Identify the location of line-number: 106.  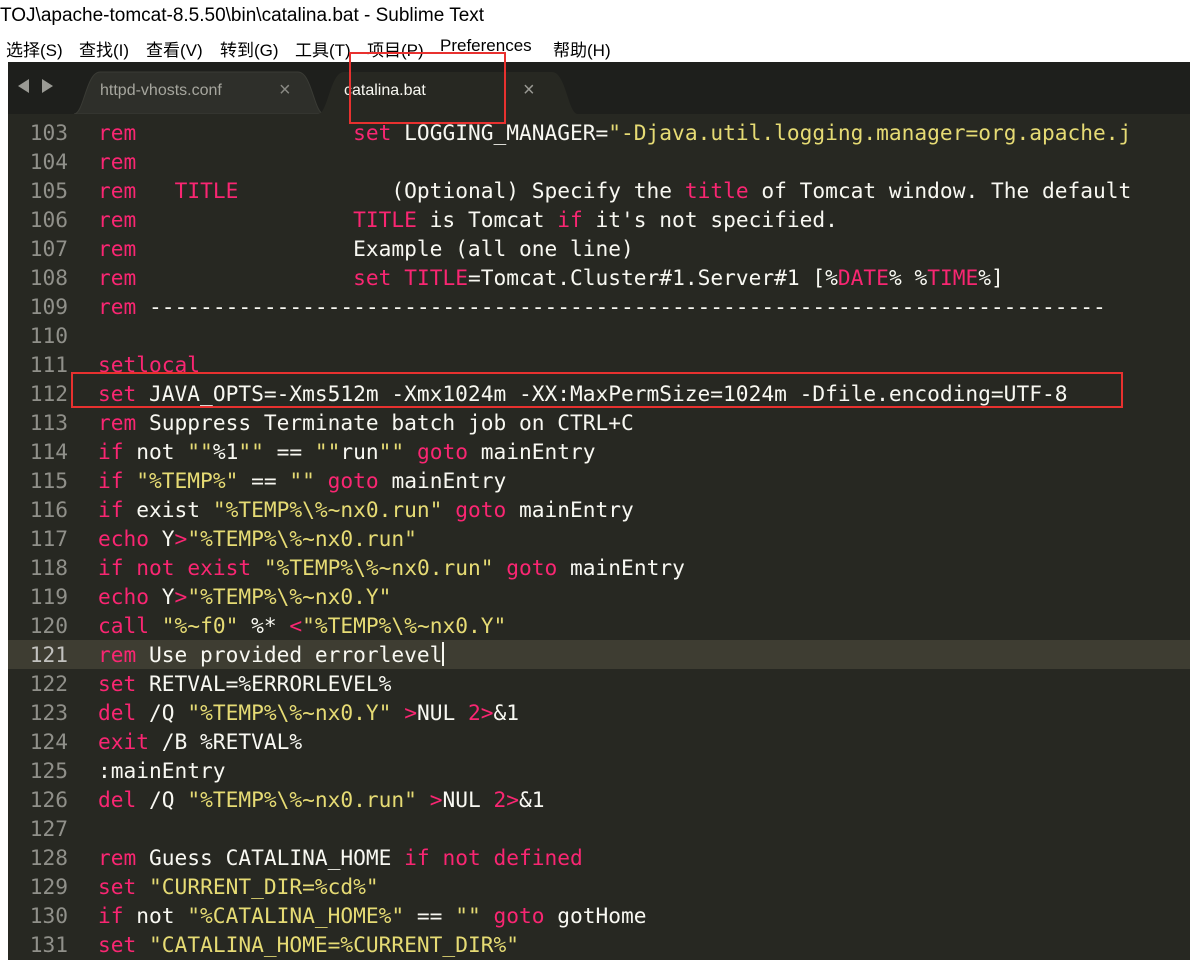
(48, 219).